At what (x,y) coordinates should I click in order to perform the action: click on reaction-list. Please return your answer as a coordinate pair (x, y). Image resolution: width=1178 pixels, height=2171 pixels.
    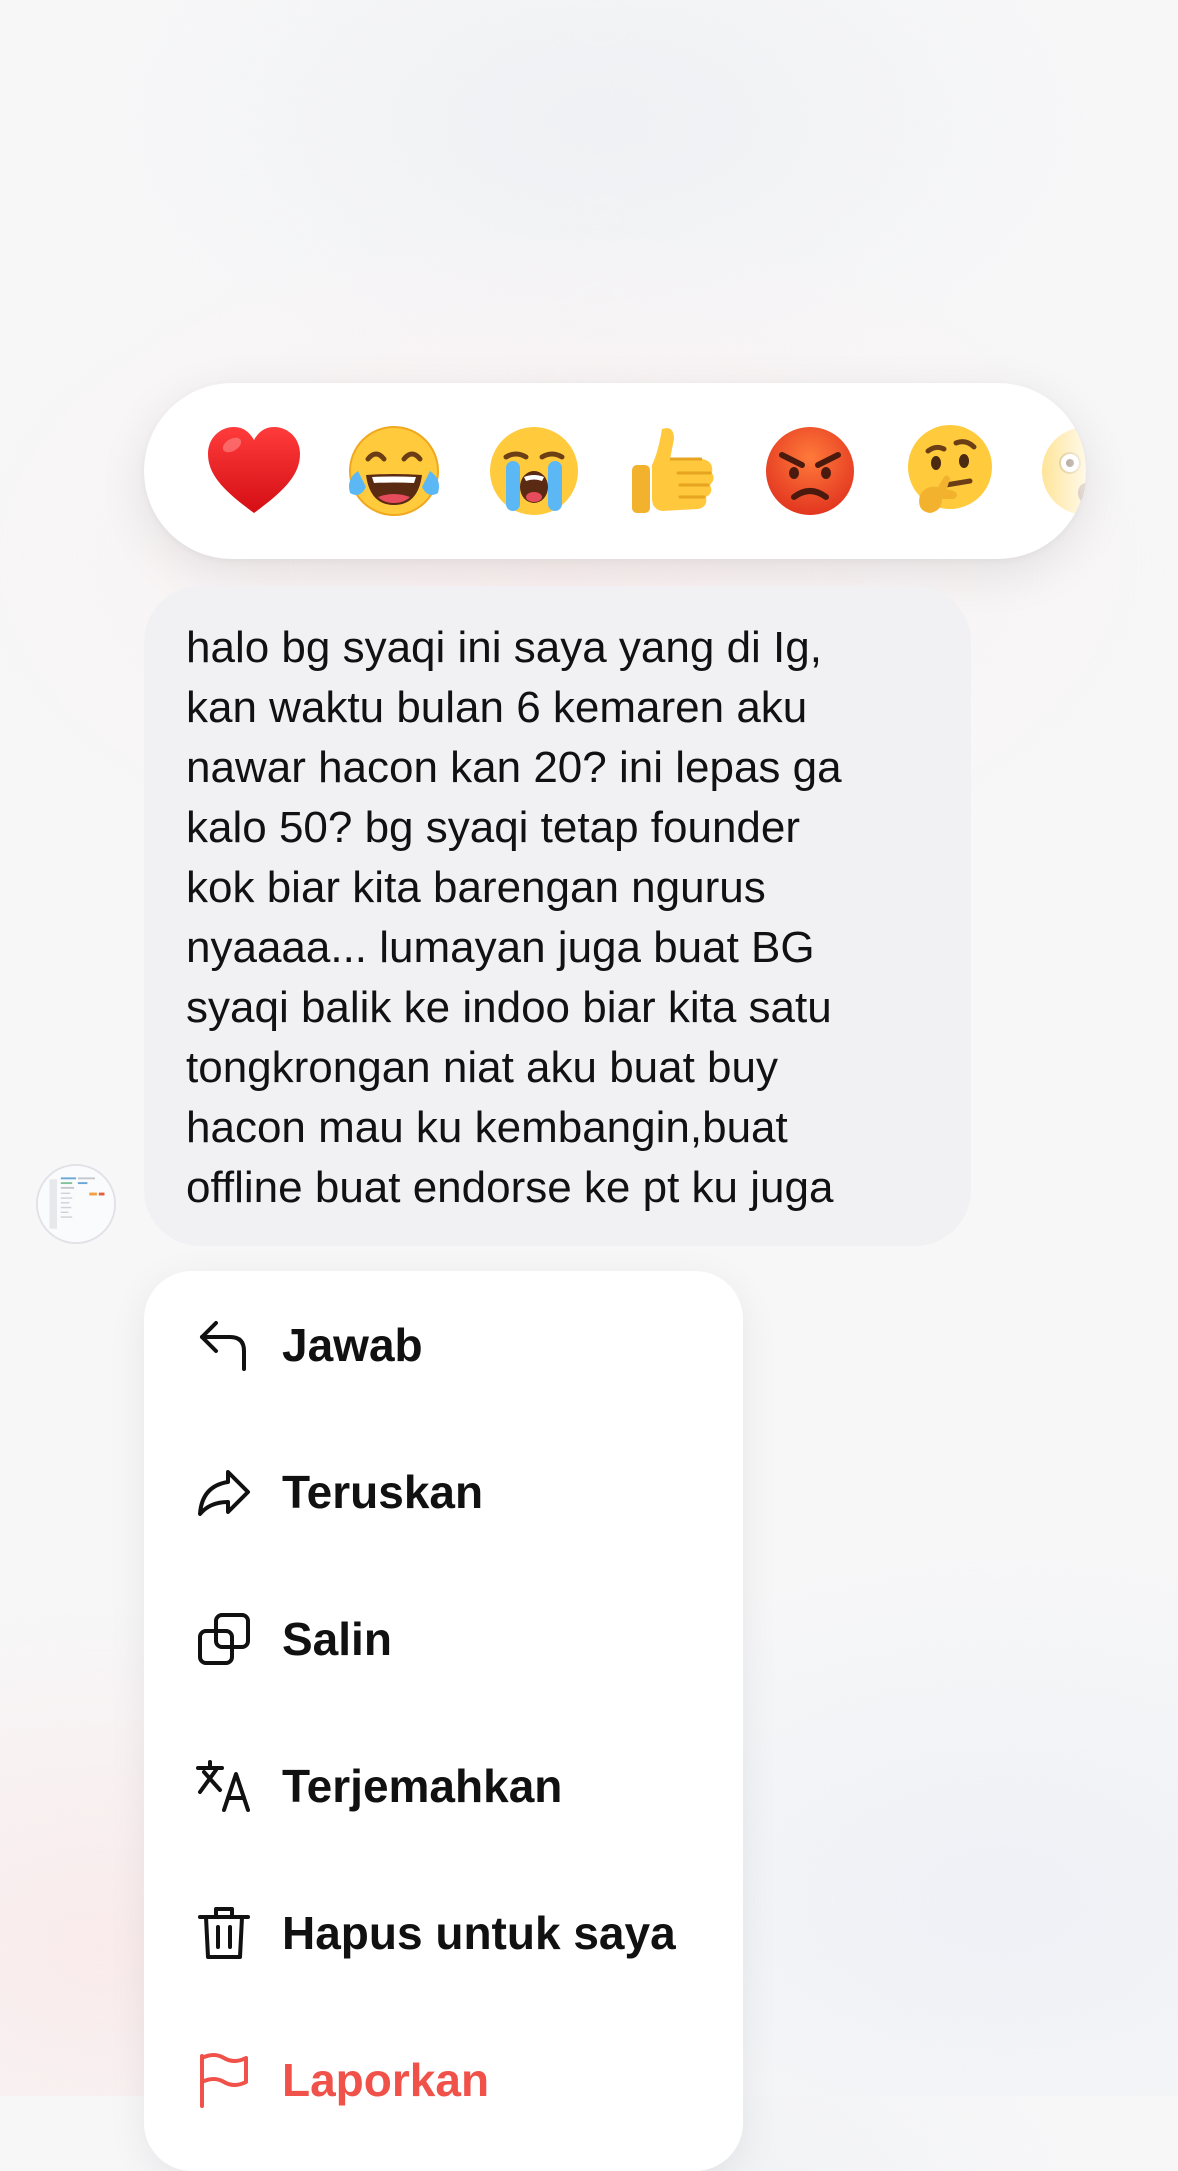
    Looking at the image, I should click on (615, 471).